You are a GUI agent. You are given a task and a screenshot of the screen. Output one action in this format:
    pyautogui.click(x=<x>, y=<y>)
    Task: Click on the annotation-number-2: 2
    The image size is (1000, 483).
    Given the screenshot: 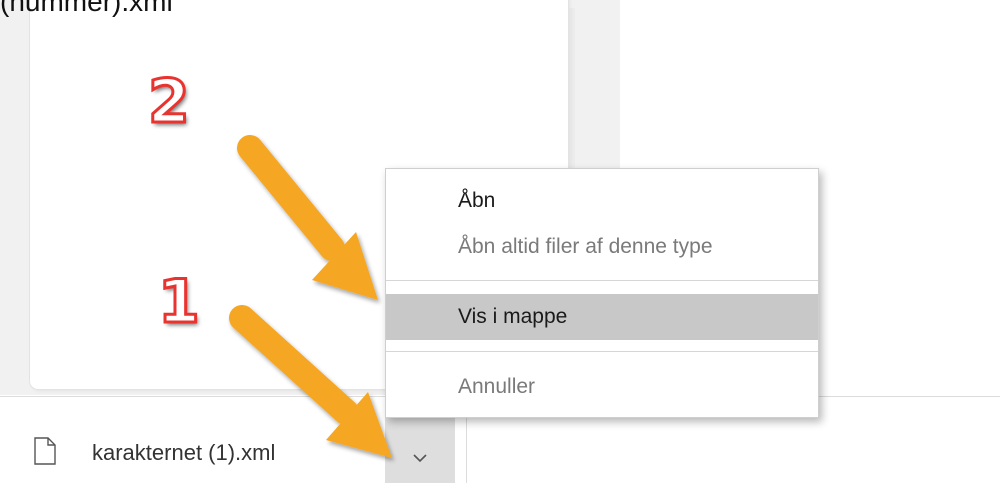 What is the action you would take?
    pyautogui.click(x=169, y=102)
    